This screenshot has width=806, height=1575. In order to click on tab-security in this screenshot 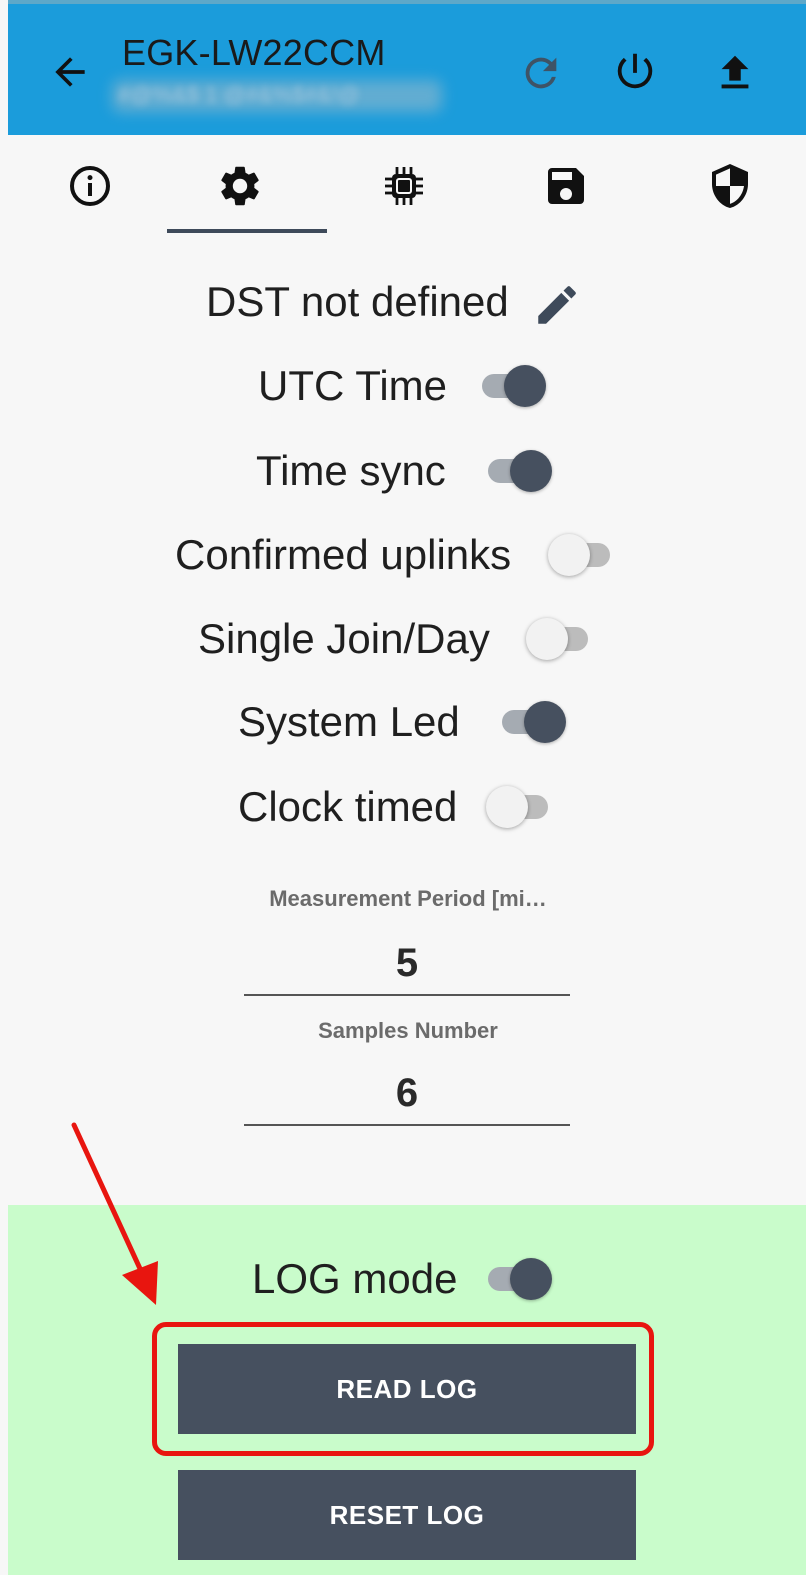, I will do `click(731, 186)`.